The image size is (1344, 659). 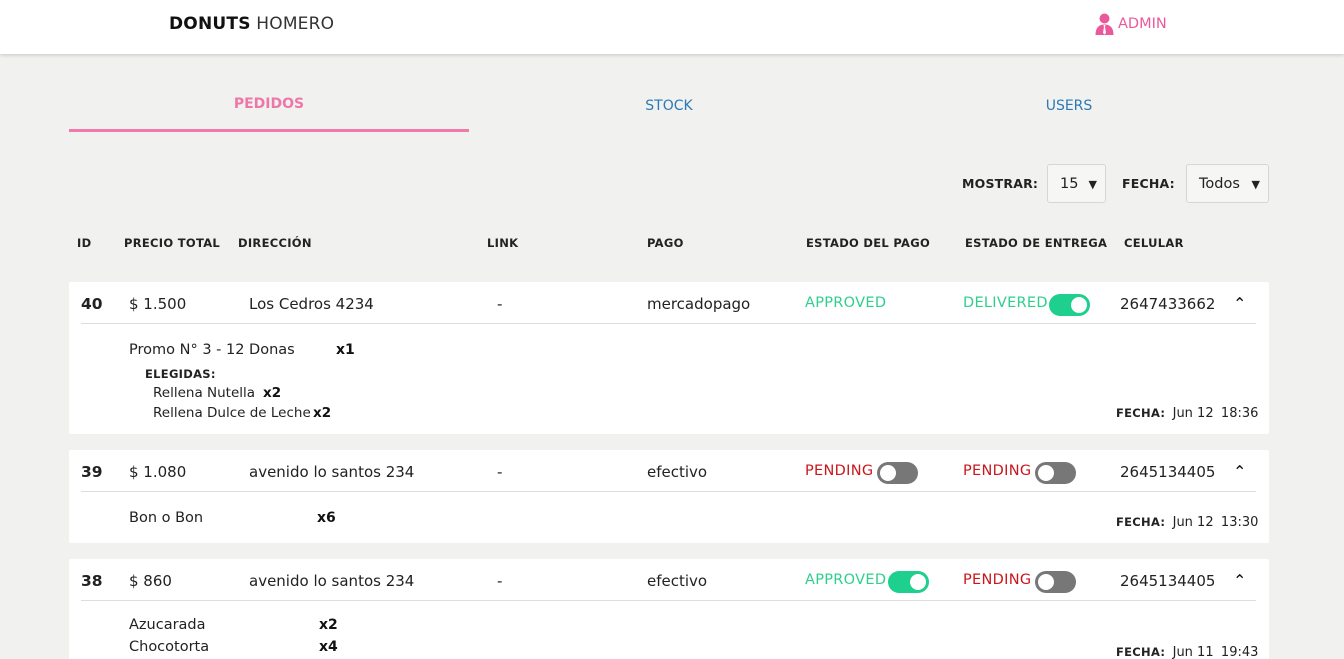 What do you see at coordinates (665, 243) in the screenshot?
I see `col-pago: PAGO` at bounding box center [665, 243].